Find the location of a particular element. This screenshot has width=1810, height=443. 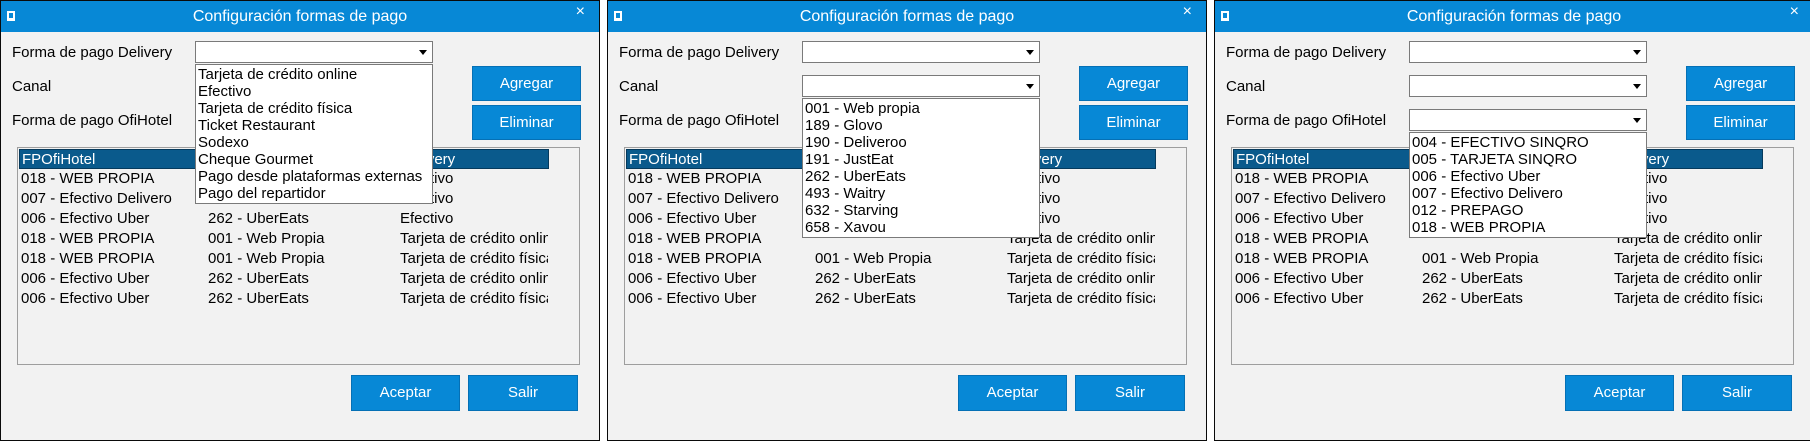

dropdown-option: 632 - Starving is located at coordinates (921, 210).